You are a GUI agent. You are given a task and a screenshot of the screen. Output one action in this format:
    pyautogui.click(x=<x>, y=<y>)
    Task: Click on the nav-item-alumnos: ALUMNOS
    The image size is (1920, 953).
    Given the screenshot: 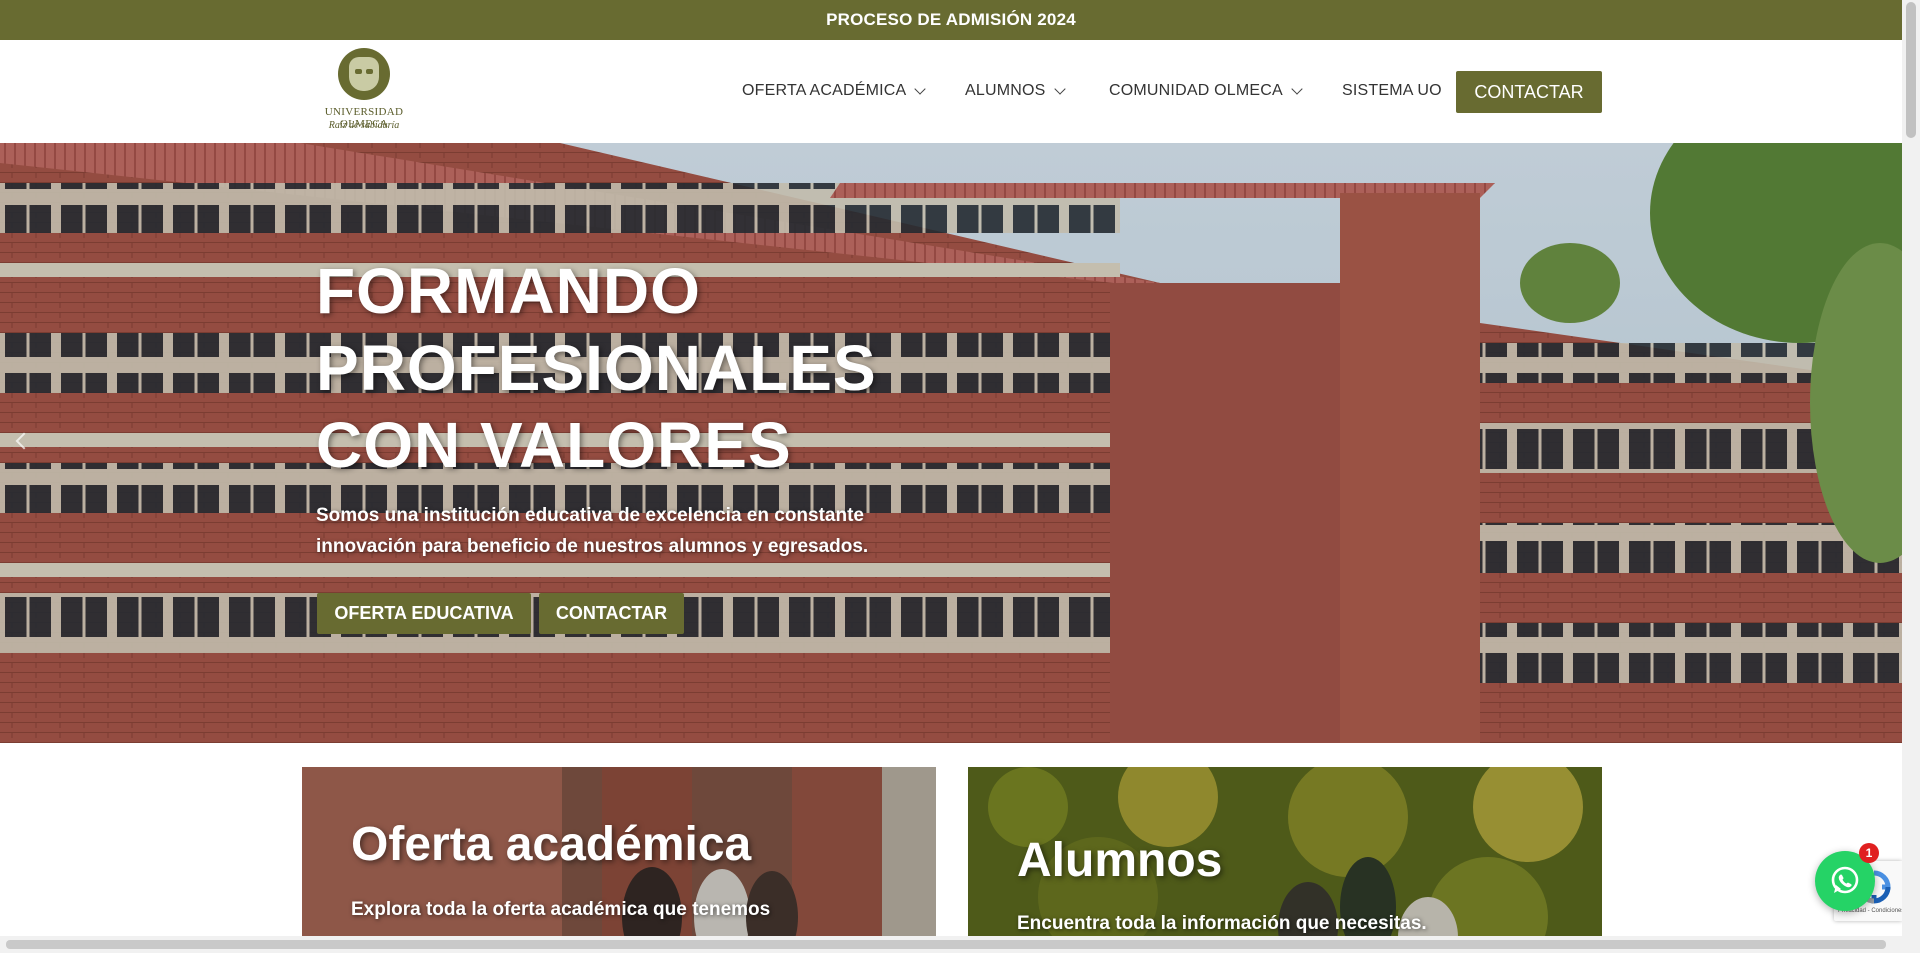 What is the action you would take?
    pyautogui.click(x=1015, y=91)
    